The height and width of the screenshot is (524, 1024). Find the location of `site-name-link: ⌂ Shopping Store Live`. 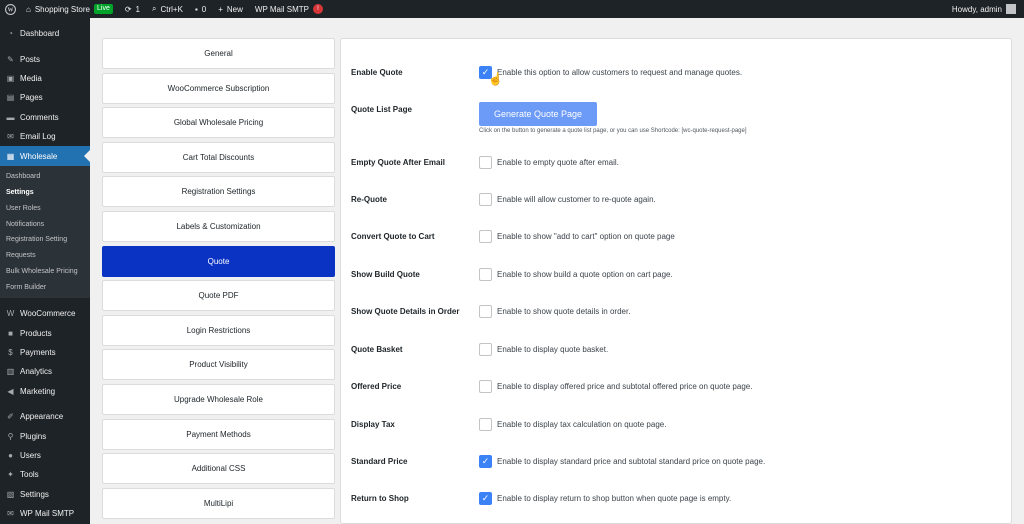

site-name-link: ⌂ Shopping Store Live is located at coordinates (69, 9).